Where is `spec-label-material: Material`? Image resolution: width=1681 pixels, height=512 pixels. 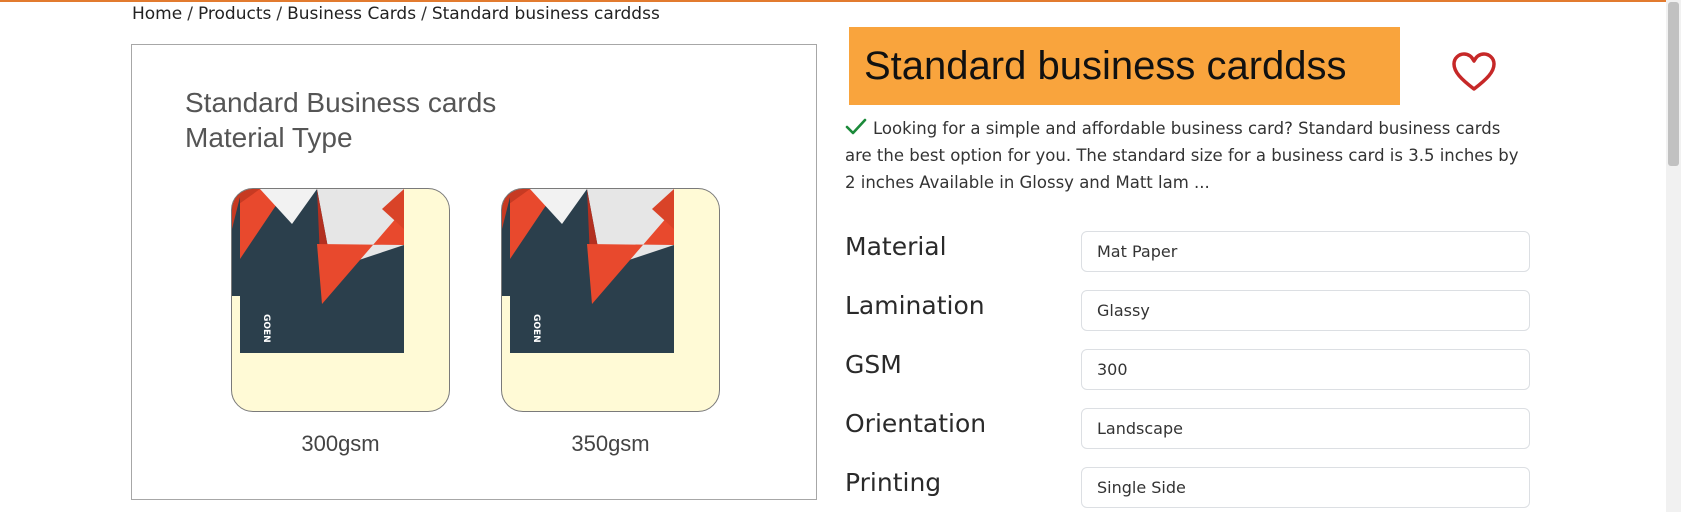 spec-label-material: Material is located at coordinates (896, 246).